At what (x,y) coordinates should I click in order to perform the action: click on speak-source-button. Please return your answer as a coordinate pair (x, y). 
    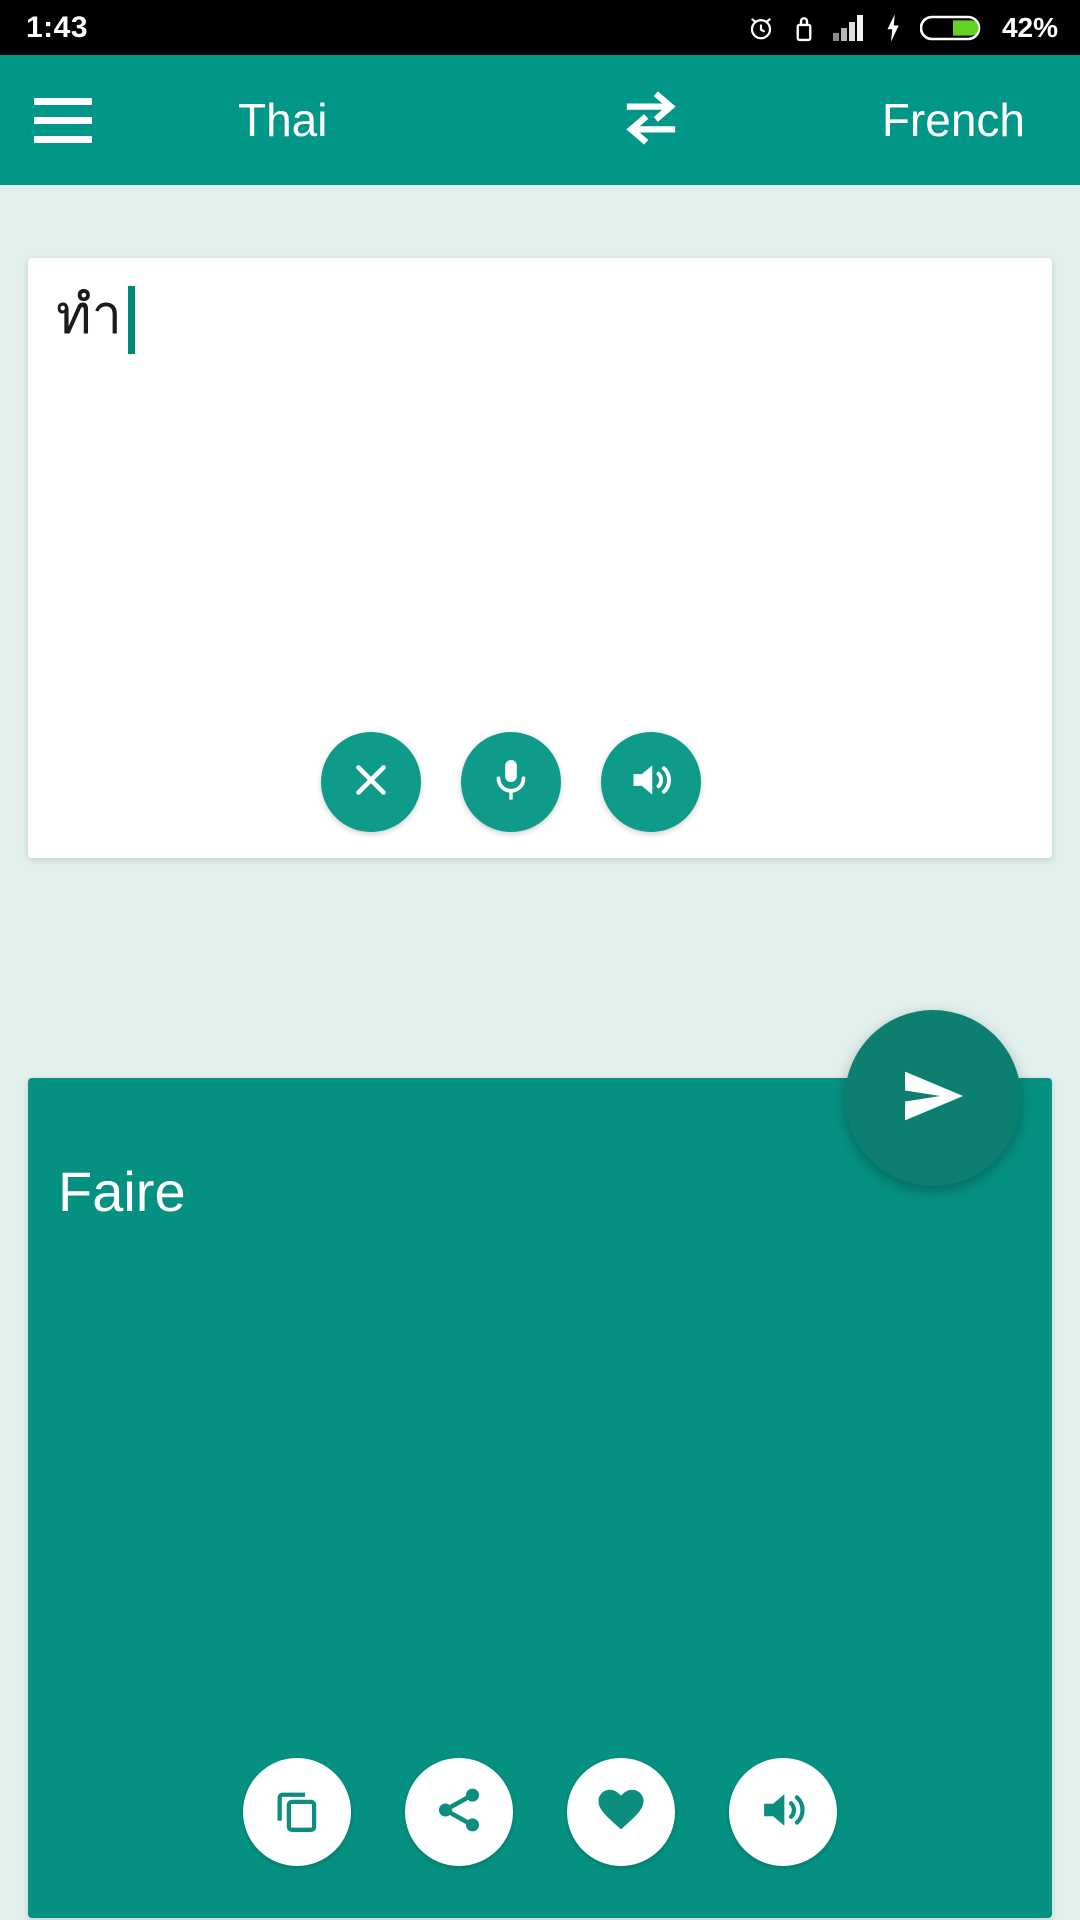
    Looking at the image, I should click on (651, 782).